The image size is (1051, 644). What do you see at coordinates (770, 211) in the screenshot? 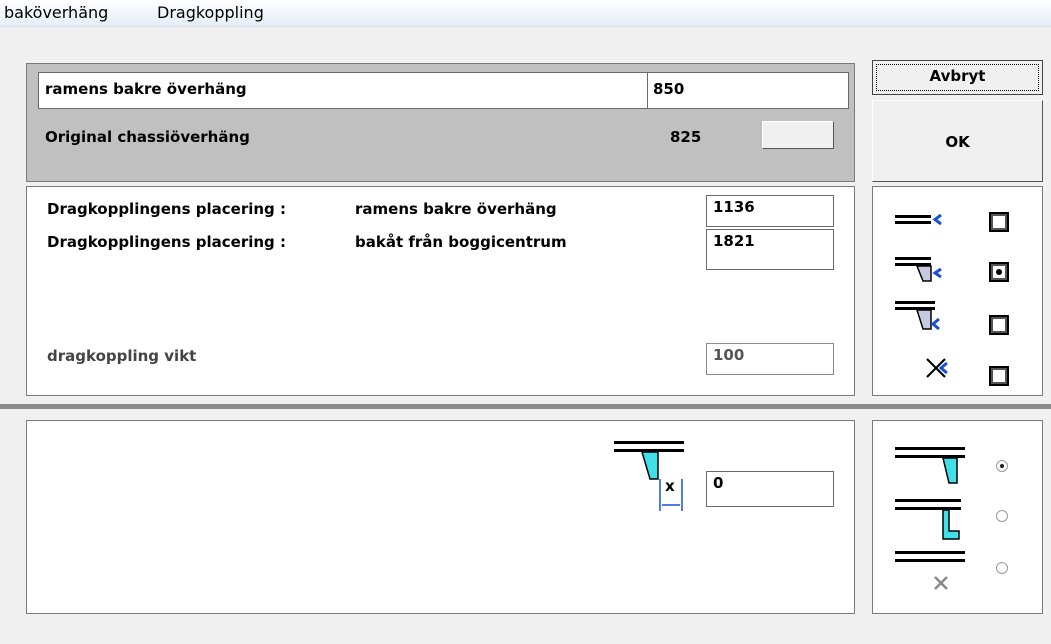
I see `coupling-position-input-1: 1136` at bounding box center [770, 211].